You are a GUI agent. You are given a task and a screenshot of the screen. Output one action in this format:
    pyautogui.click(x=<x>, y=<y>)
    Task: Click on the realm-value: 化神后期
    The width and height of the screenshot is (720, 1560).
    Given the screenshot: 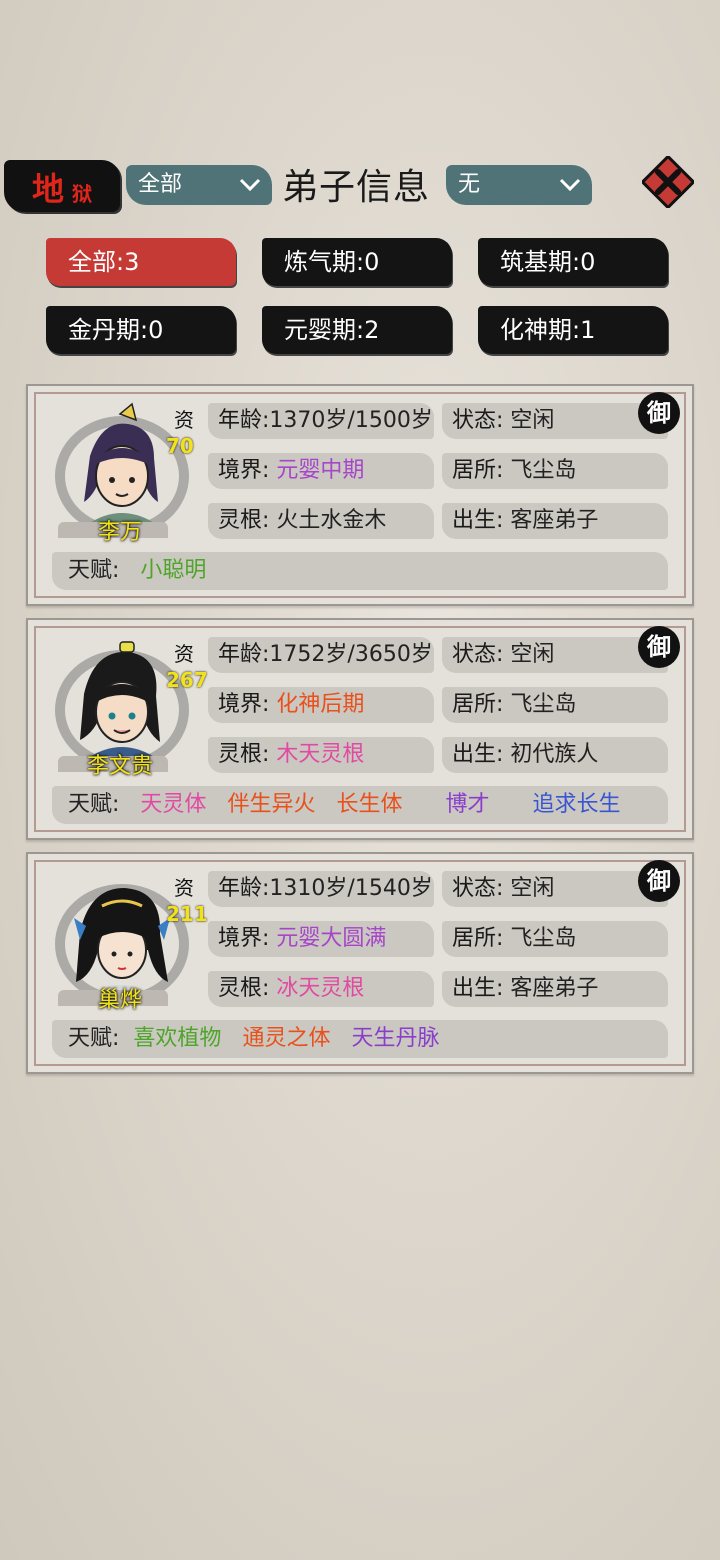 What is the action you would take?
    pyautogui.click(x=320, y=704)
    